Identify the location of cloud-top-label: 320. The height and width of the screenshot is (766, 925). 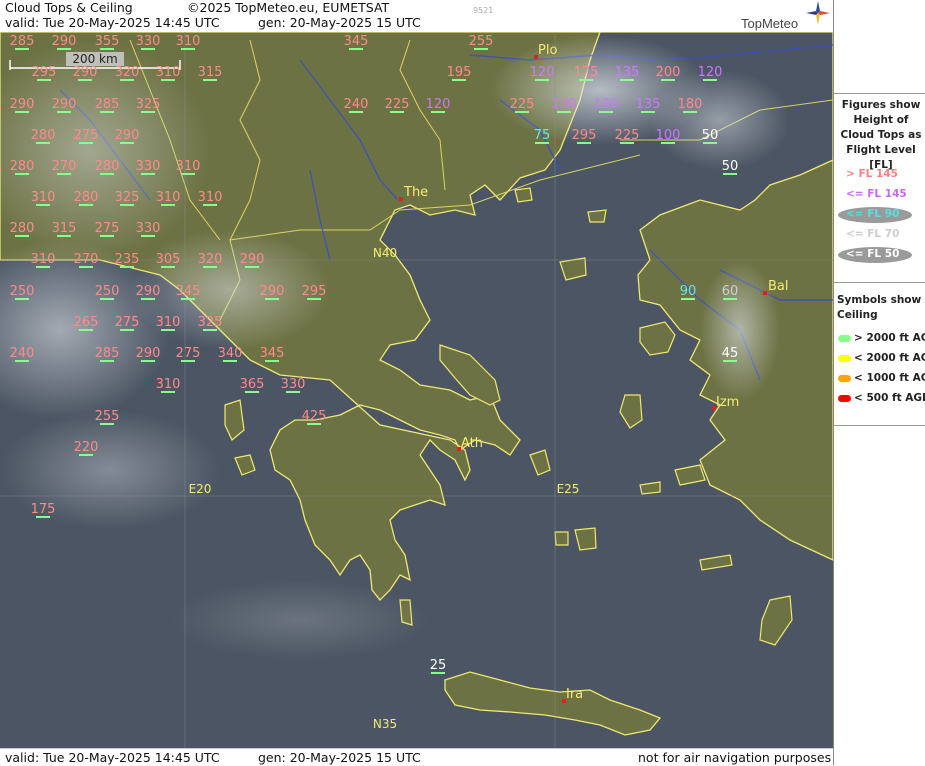
(127, 73).